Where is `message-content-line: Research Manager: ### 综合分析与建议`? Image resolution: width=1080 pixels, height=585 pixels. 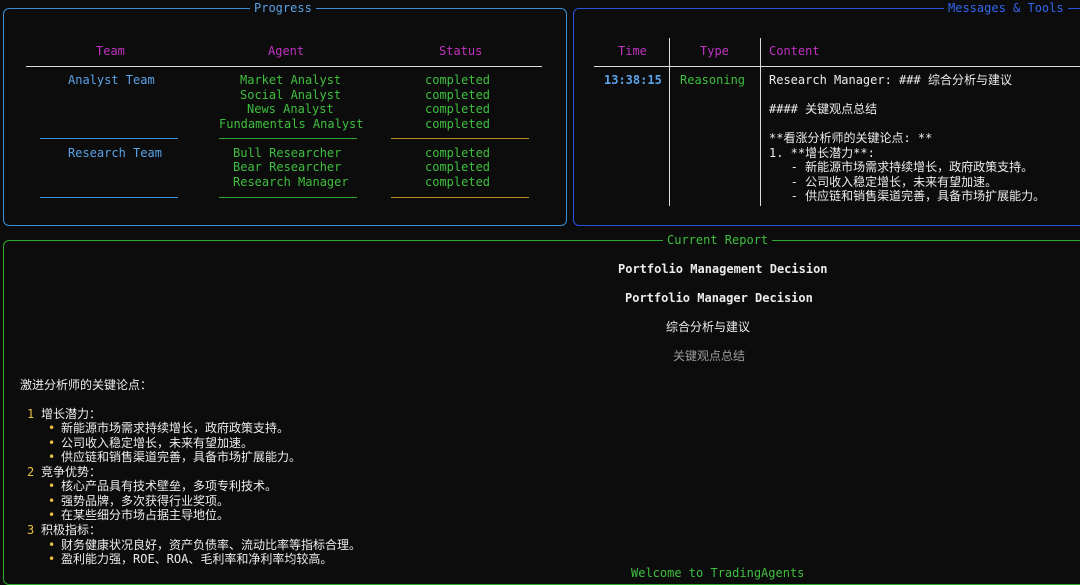
message-content-line: Research Manager: ### 综合分析与建议 is located at coordinates (890, 80).